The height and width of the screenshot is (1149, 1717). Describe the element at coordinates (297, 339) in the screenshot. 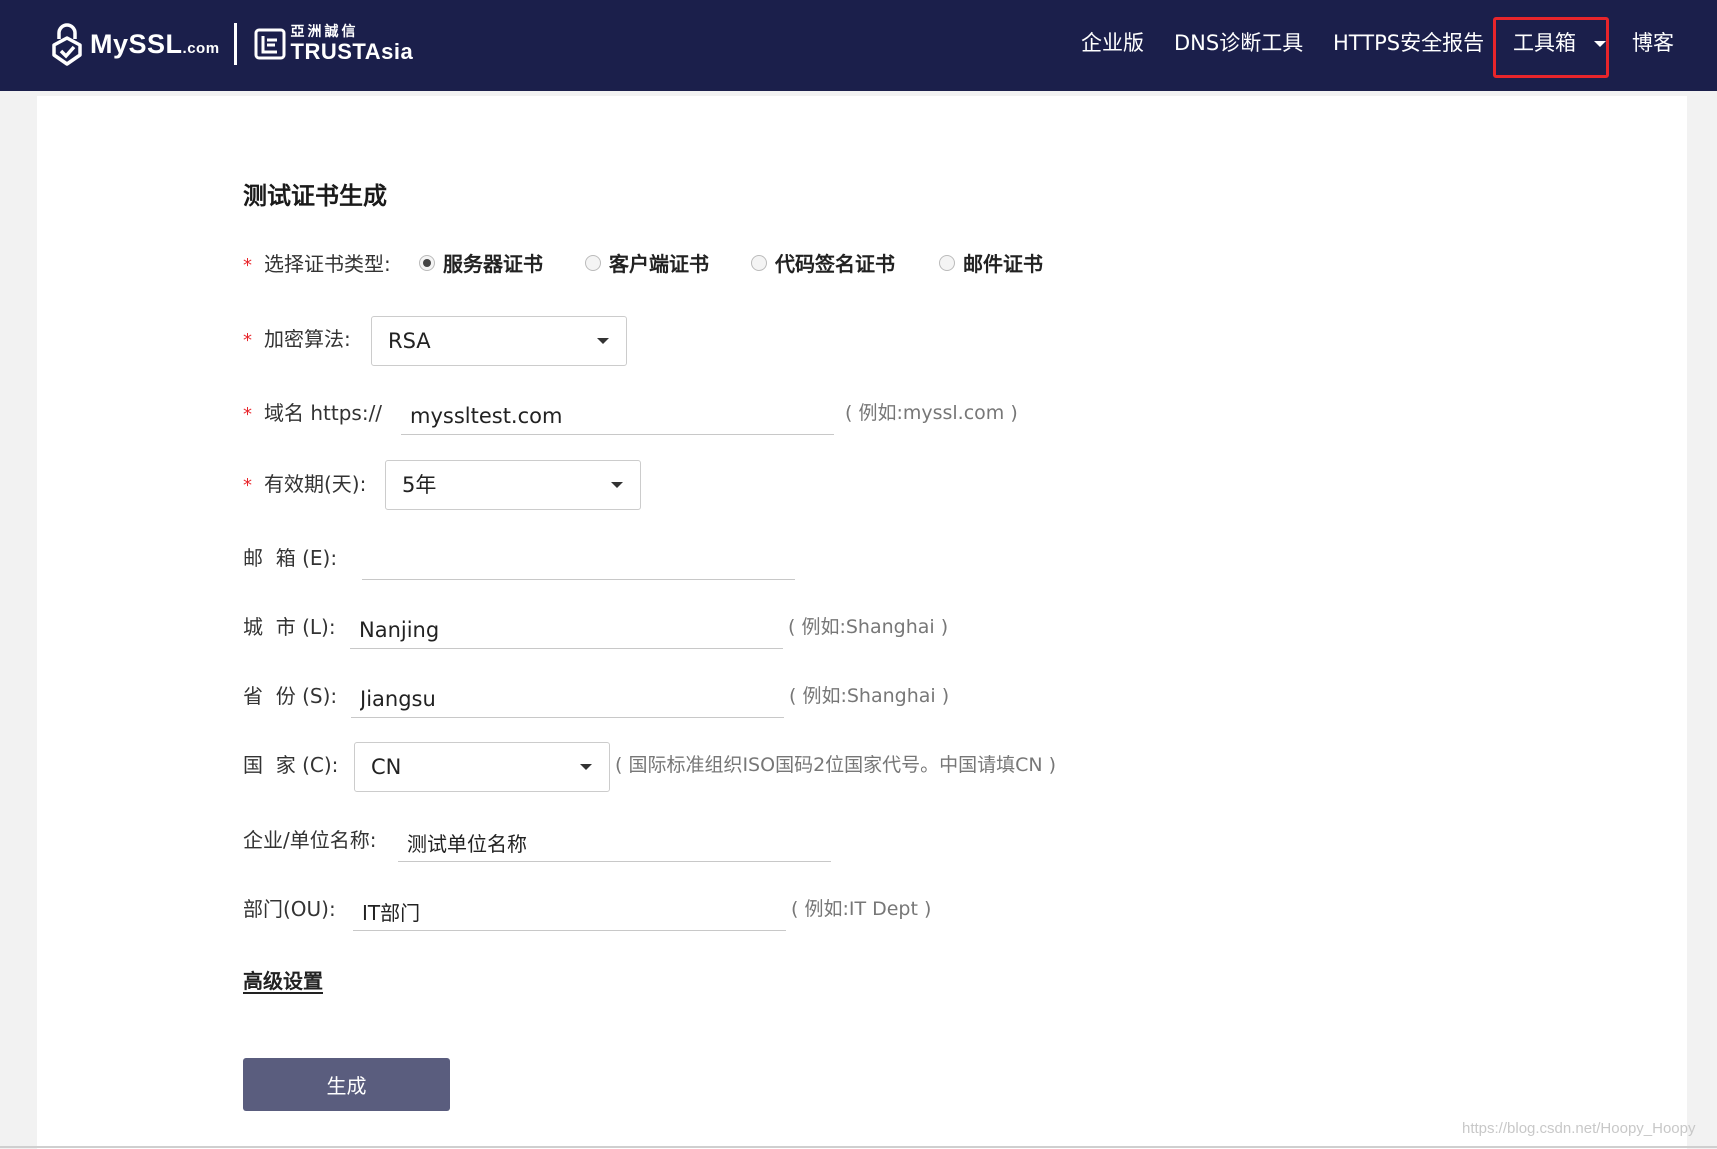

I see `algorithm-label: * 加密算法:` at that location.